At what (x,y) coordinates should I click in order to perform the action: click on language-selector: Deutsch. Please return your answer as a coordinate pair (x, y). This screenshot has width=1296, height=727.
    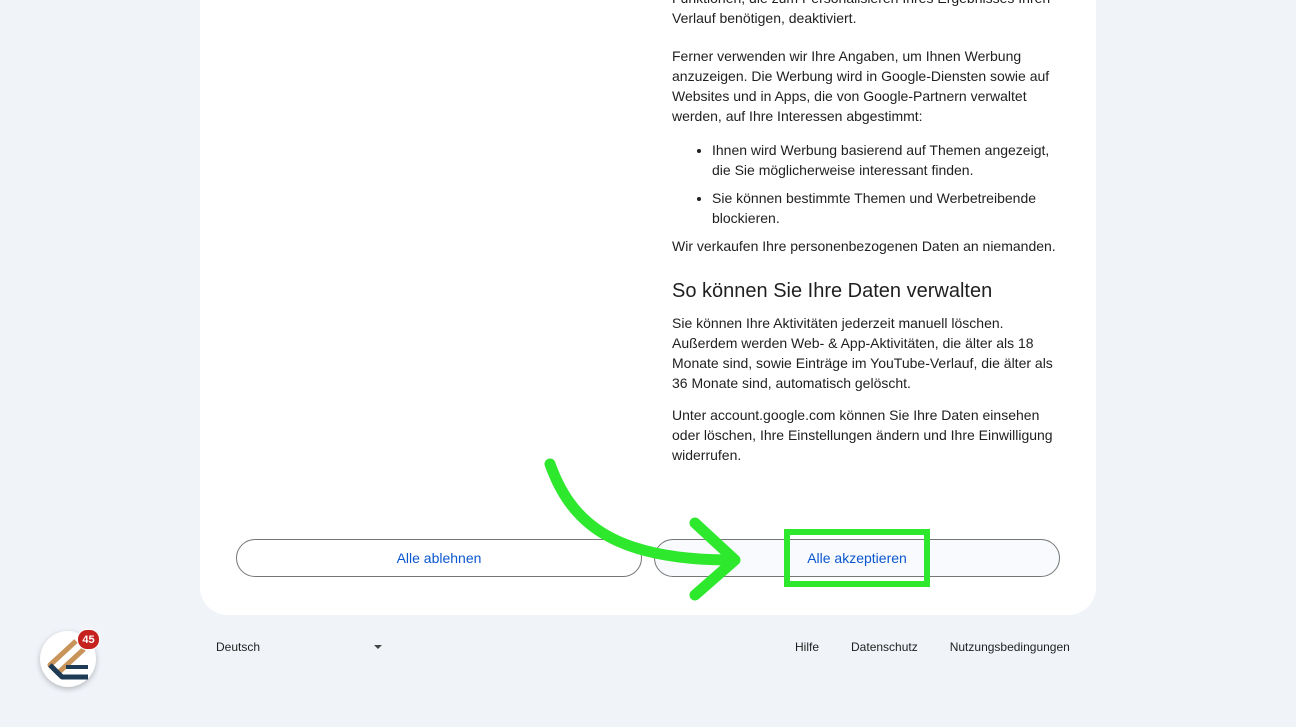
    Looking at the image, I should click on (300, 647).